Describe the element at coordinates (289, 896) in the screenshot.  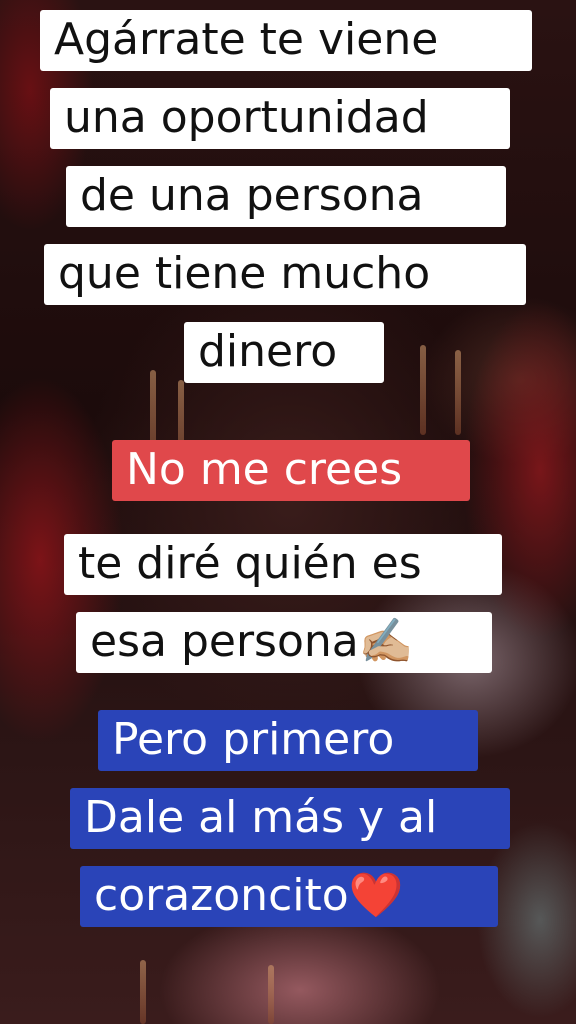
I see `caption-line-cta: corazoncito❤️` at that location.